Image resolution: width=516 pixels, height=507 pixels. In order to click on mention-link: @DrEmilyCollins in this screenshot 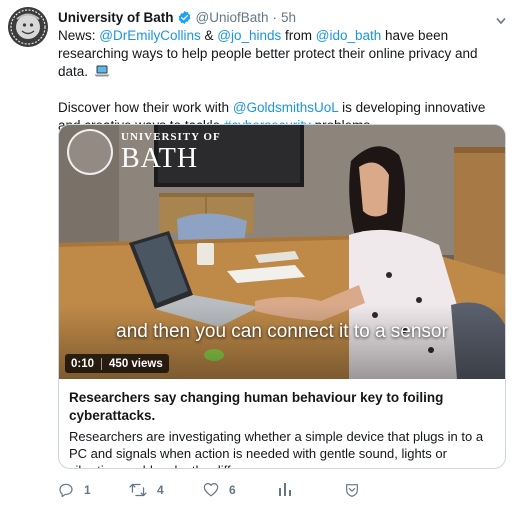, I will do `click(149, 35)`.